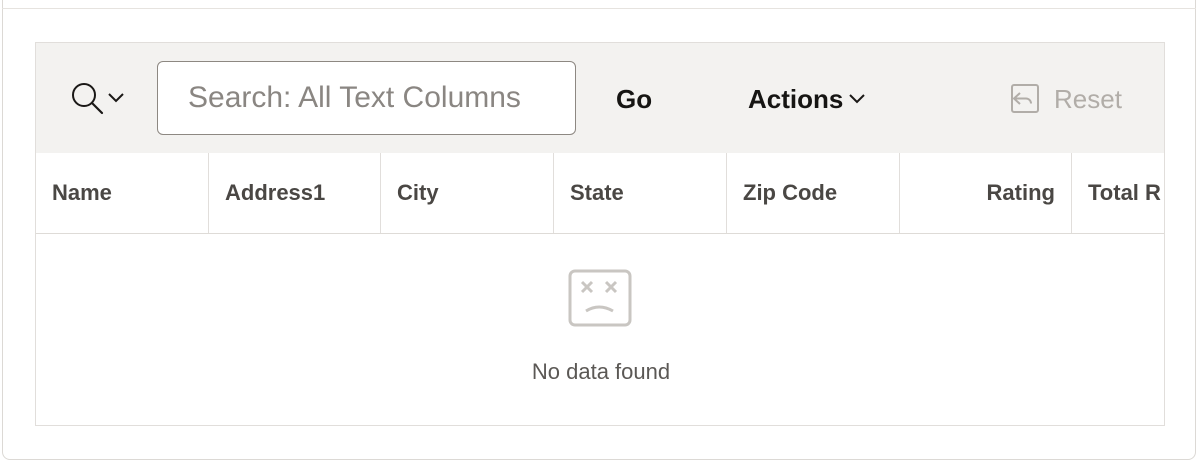 This screenshot has width=1198, height=462. Describe the element at coordinates (82, 192) in the screenshot. I see `column-header-label: Name` at that location.